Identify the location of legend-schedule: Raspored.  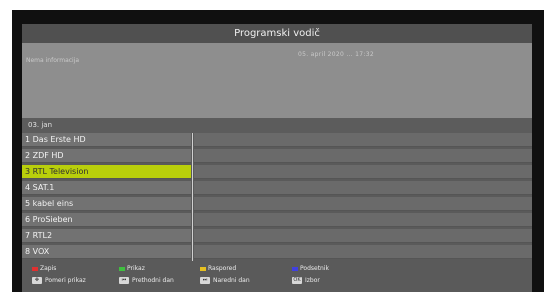
(218, 269).